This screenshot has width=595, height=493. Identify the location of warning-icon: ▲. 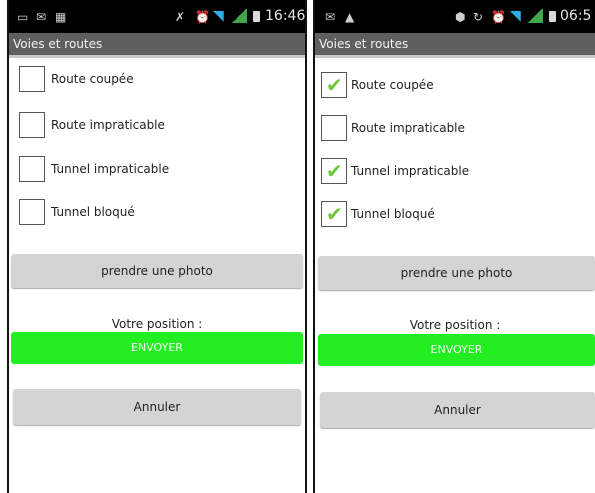
(350, 17).